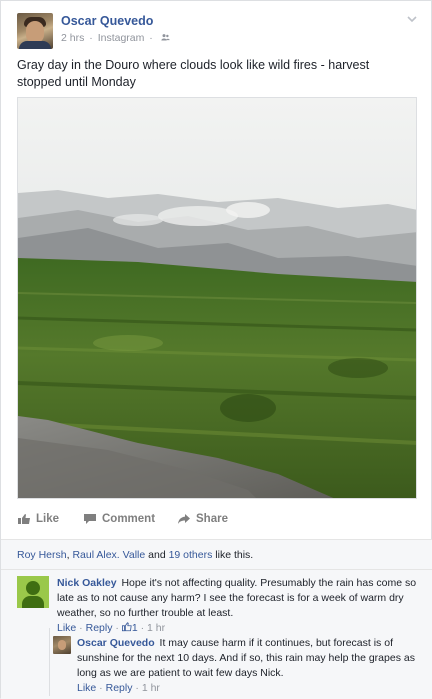  Describe the element at coordinates (66, 628) in the screenshot. I see `comment-like-link: Like` at that location.